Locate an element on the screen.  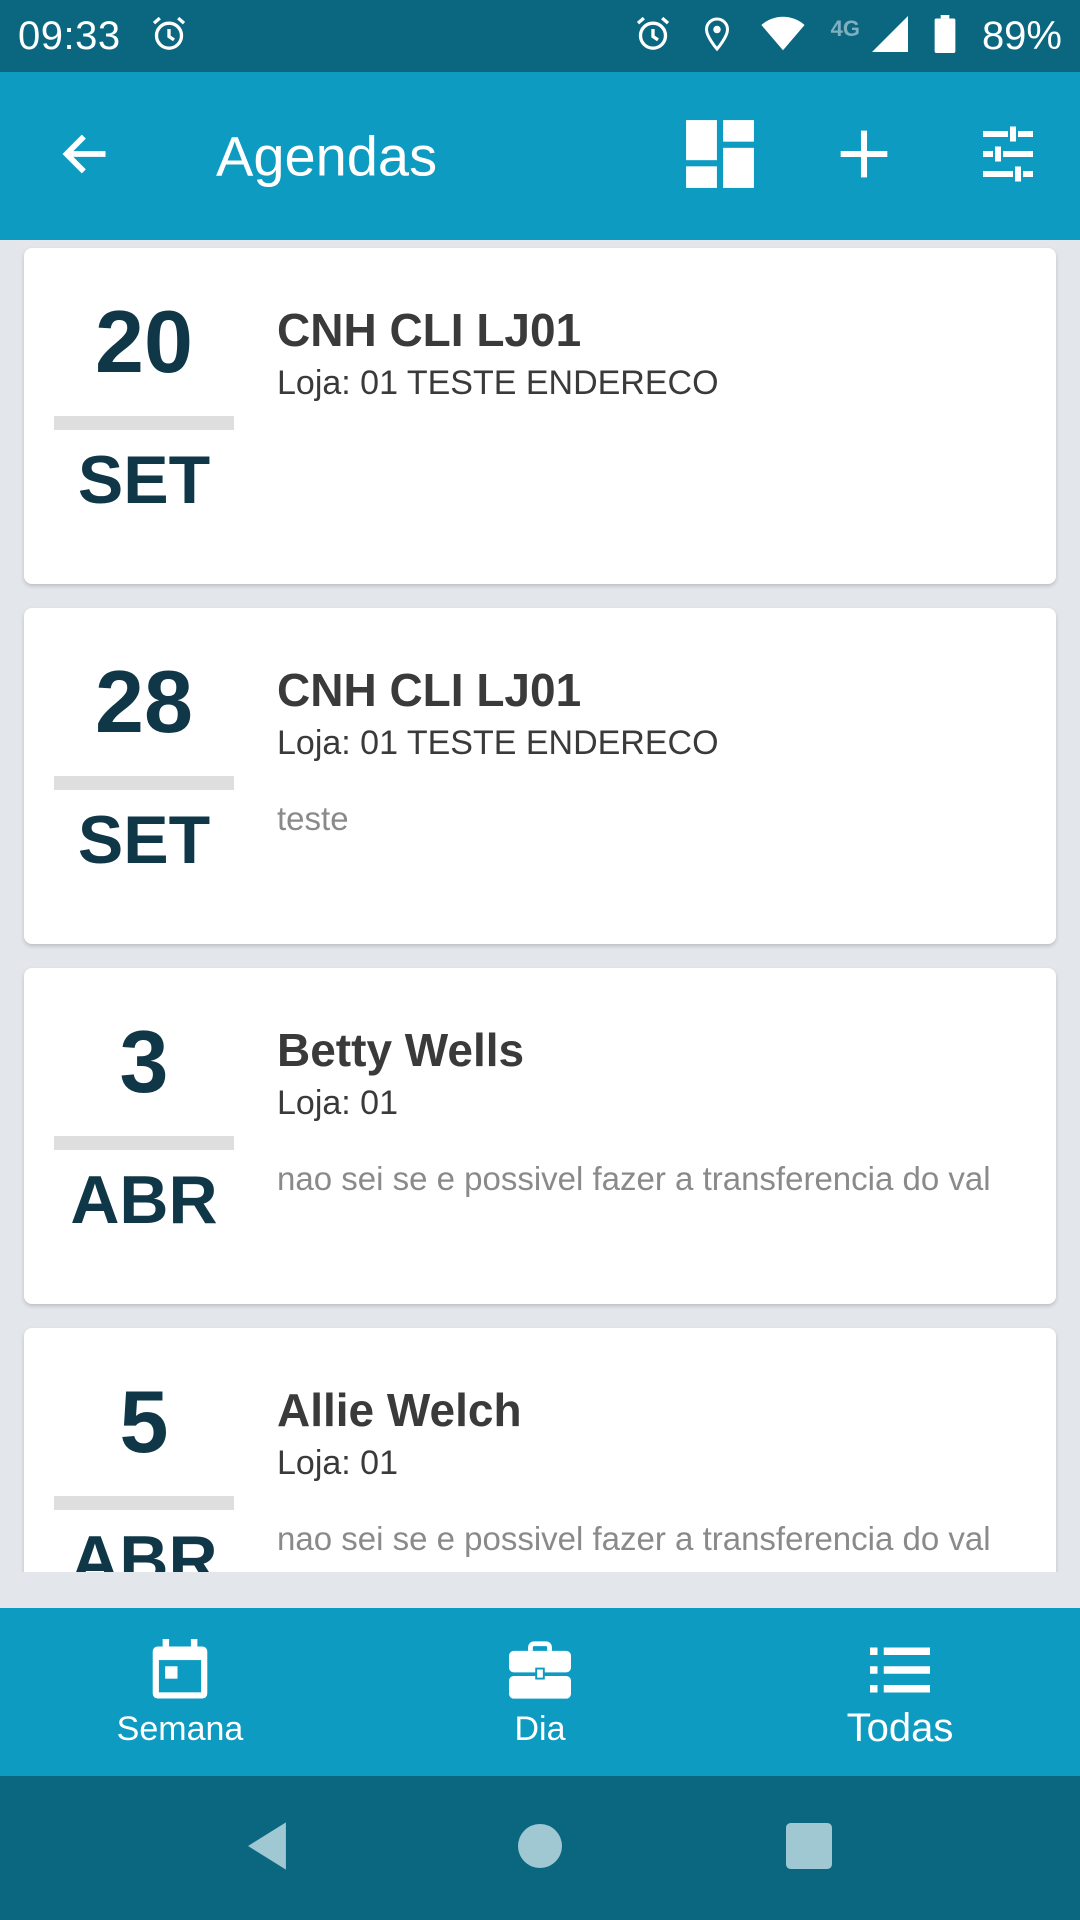
add-icon is located at coordinates (864, 156).